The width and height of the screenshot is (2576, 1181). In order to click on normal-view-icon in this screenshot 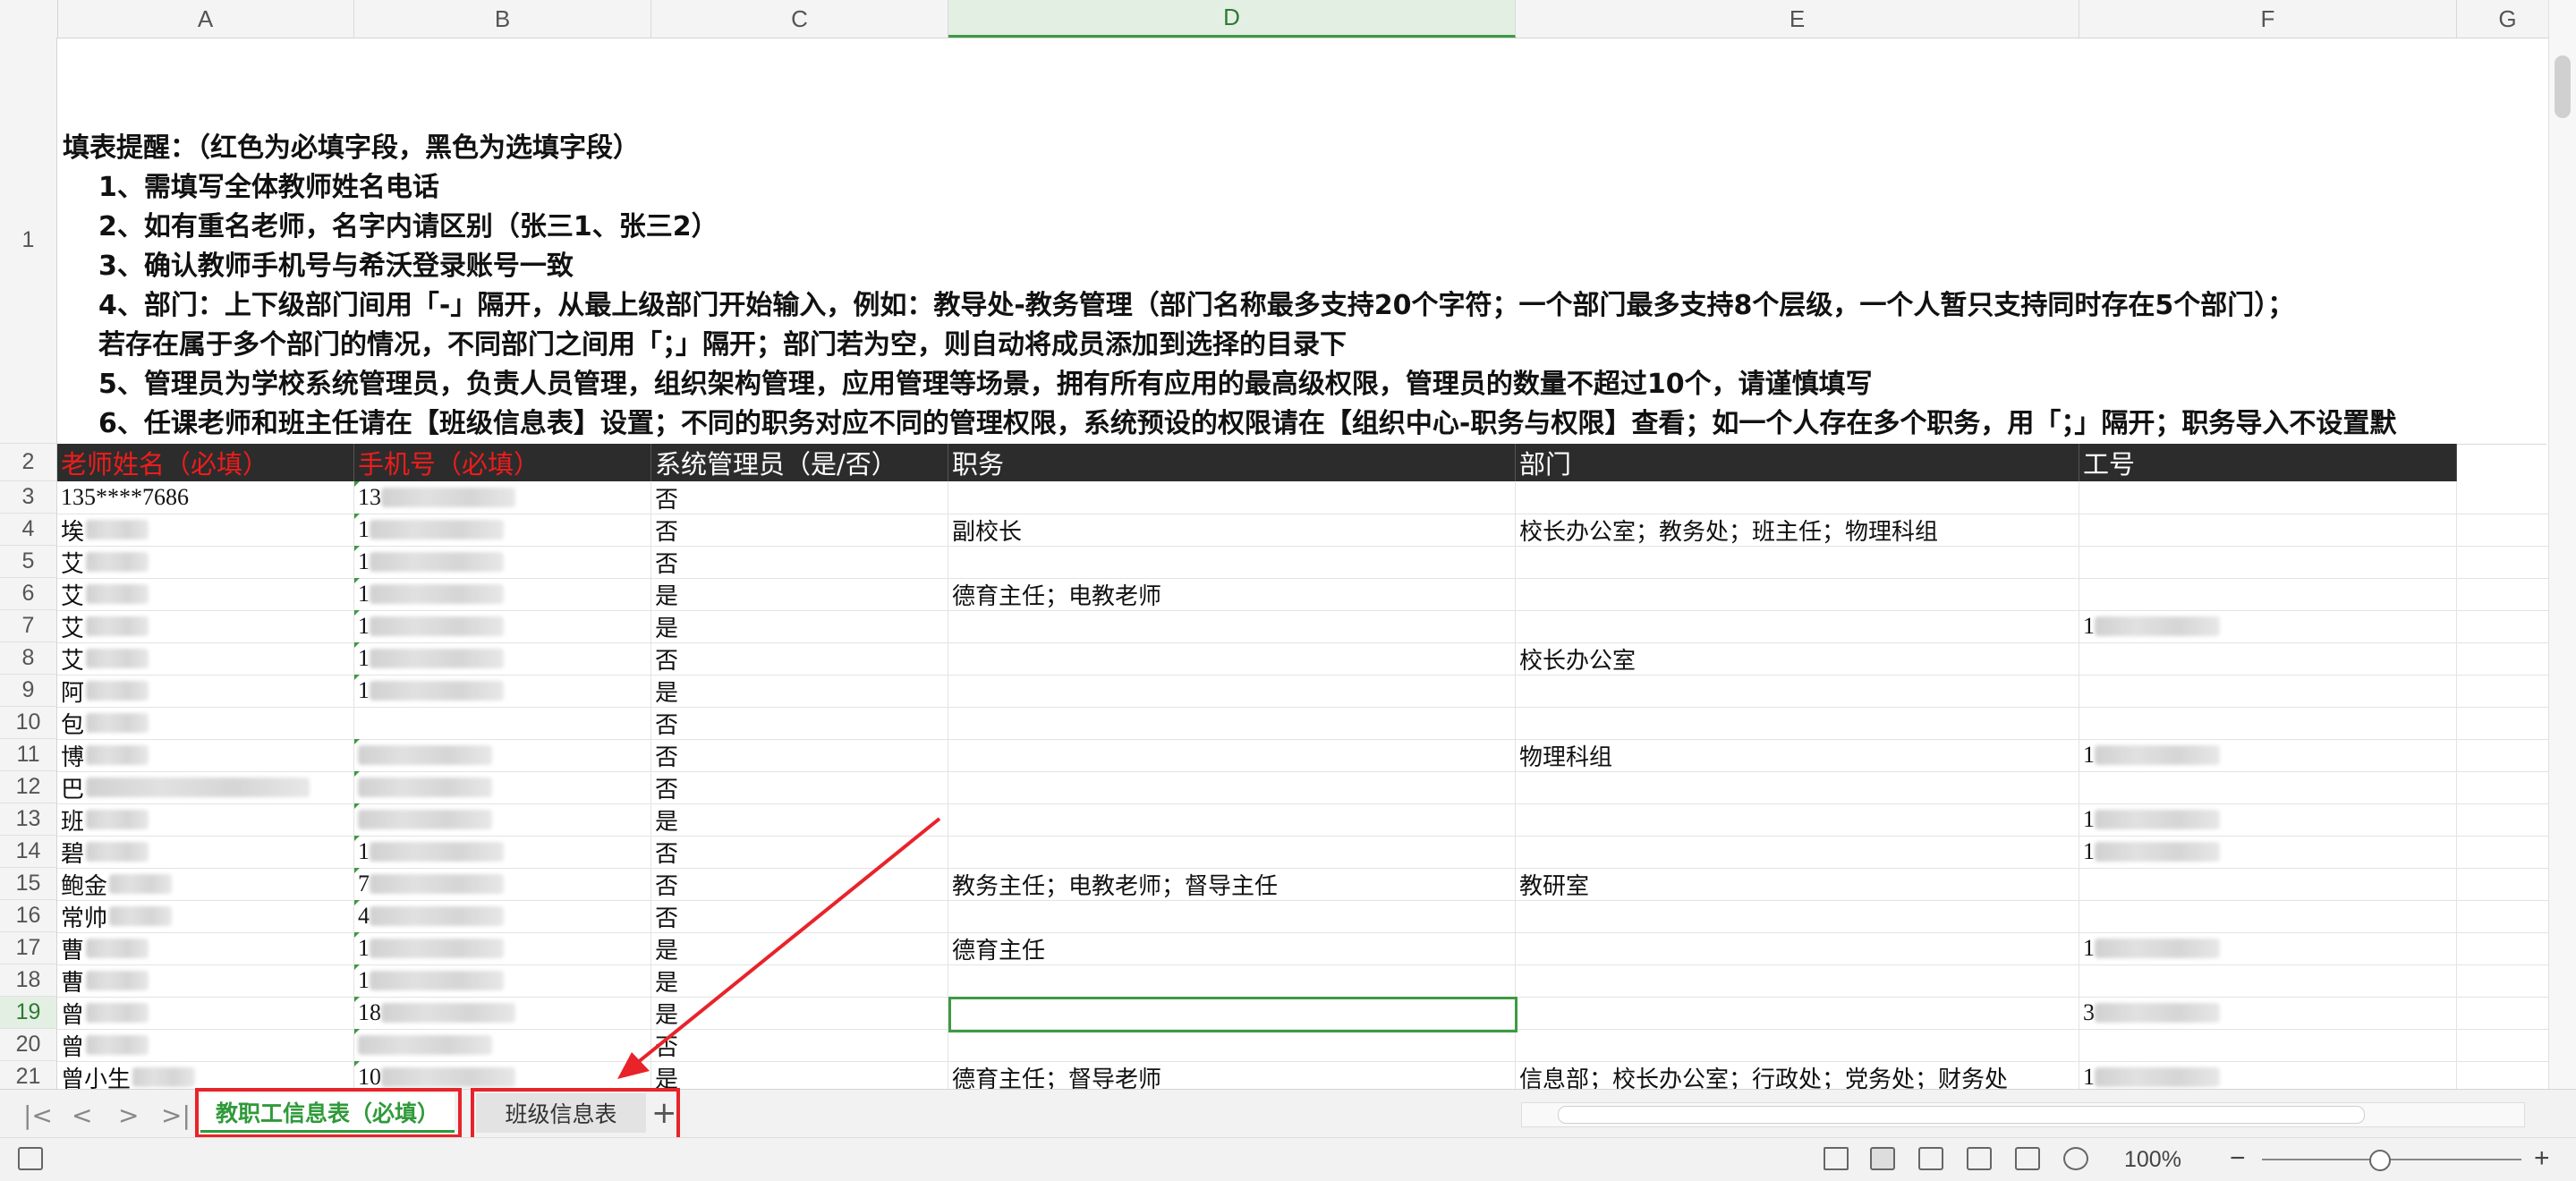, I will do `click(1882, 1158)`.